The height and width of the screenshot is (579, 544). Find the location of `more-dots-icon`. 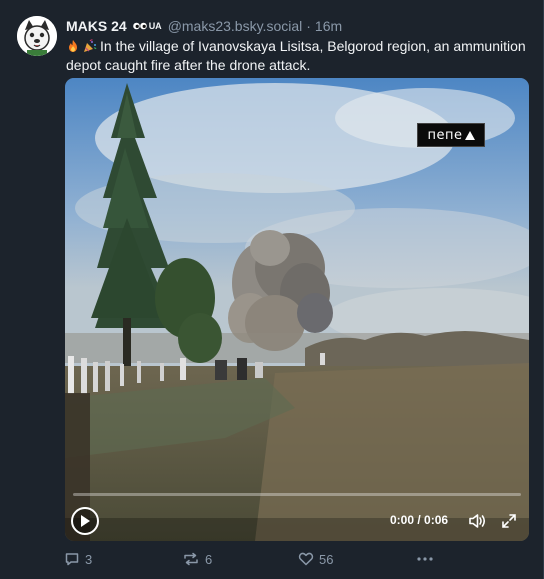

more-dots-icon is located at coordinates (425, 559).